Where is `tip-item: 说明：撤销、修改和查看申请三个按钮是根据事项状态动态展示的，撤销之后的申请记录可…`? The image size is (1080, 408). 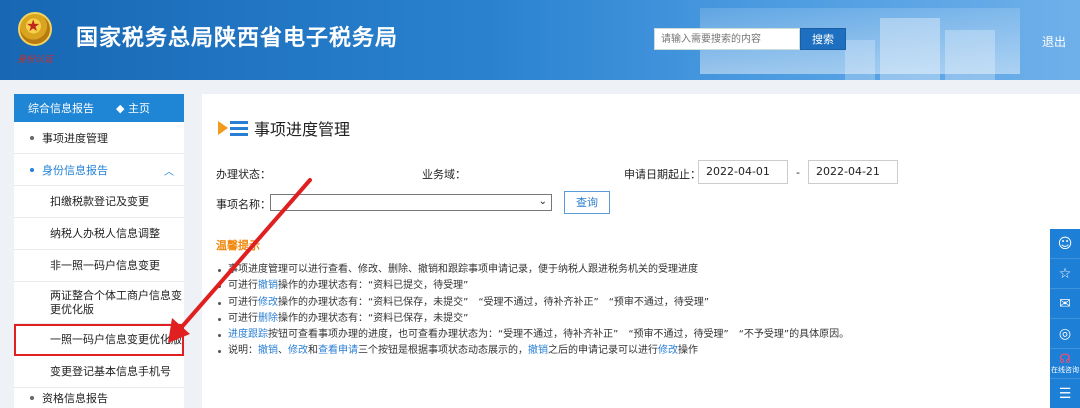 tip-item: 说明：撤销、修改和查看申请三个按钮是根据事项状态动态展示的，撤销之后的申请记录可… is located at coordinates (636, 351).